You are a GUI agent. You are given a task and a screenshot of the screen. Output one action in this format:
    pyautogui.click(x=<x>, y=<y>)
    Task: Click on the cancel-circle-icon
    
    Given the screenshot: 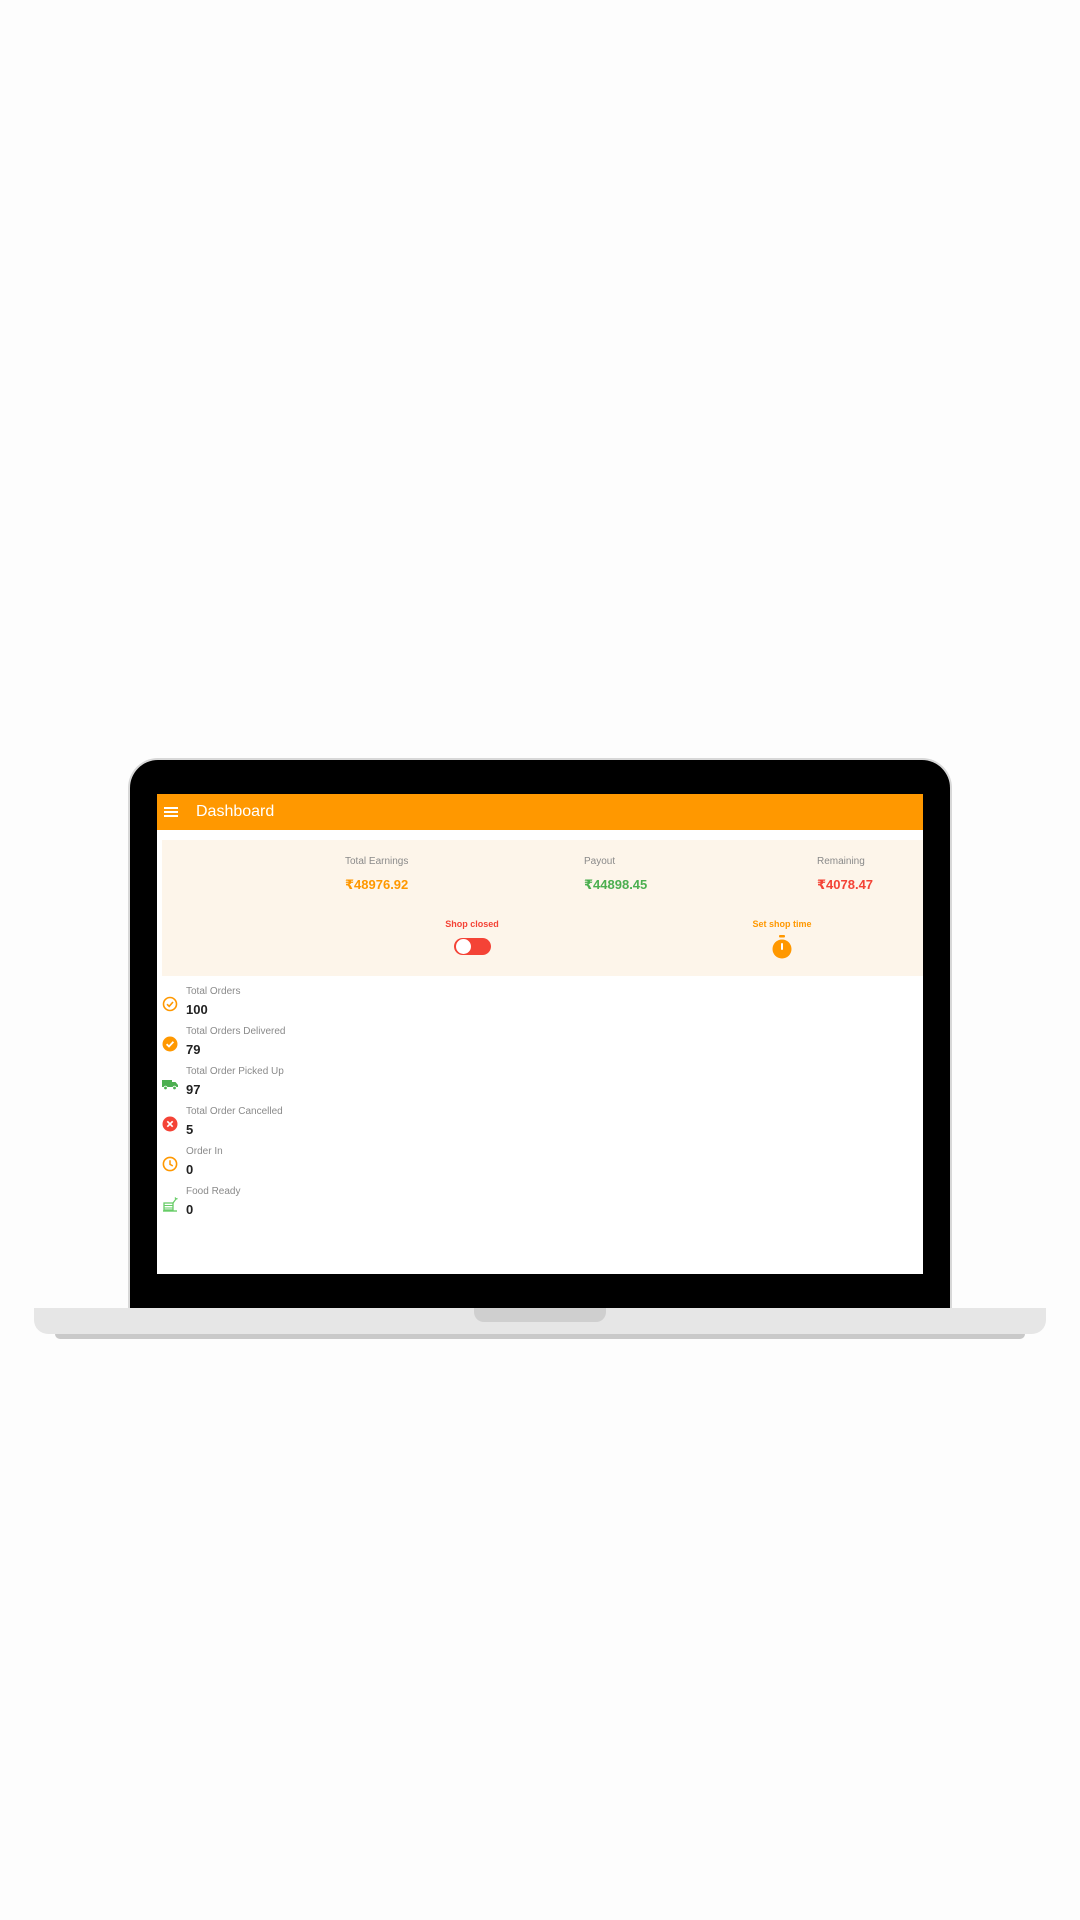 What is the action you would take?
    pyautogui.click(x=170, y=1124)
    